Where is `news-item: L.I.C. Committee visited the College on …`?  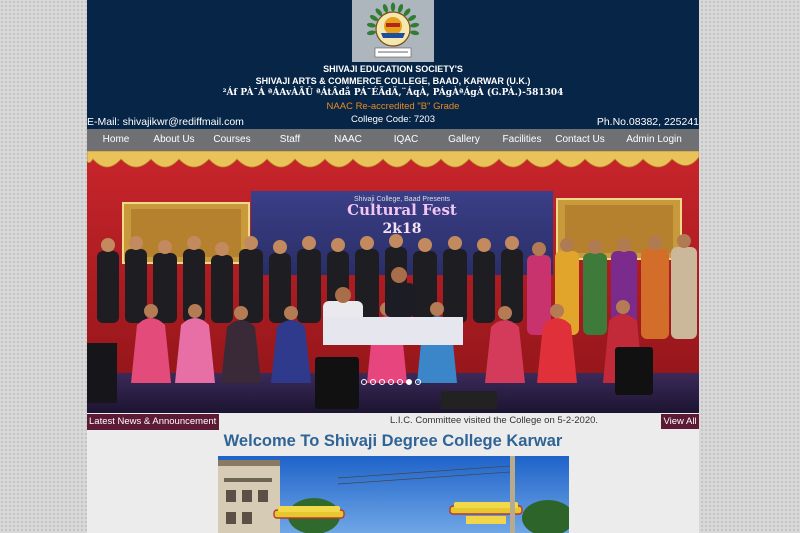
news-item: L.I.C. Committee visited the College on … is located at coordinates (494, 420).